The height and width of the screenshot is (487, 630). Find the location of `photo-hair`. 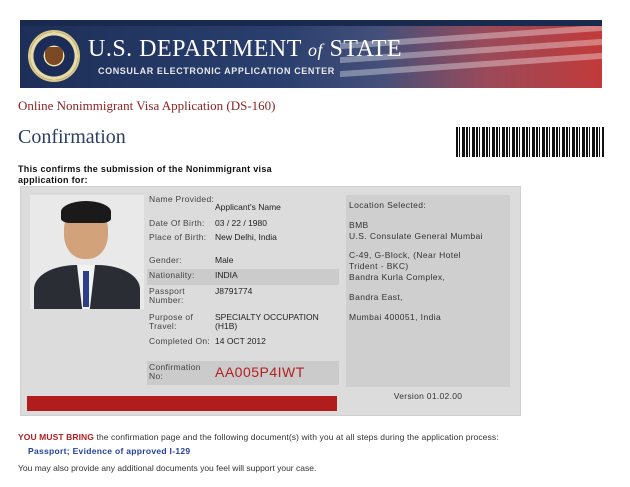

photo-hair is located at coordinates (86, 212).